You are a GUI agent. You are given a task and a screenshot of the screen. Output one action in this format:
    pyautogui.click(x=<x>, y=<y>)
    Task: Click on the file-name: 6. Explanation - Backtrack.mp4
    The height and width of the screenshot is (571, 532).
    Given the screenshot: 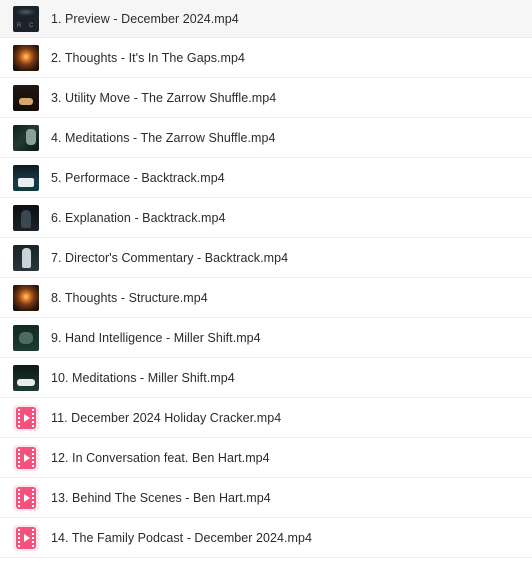 What is the action you would take?
    pyautogui.click(x=138, y=217)
    